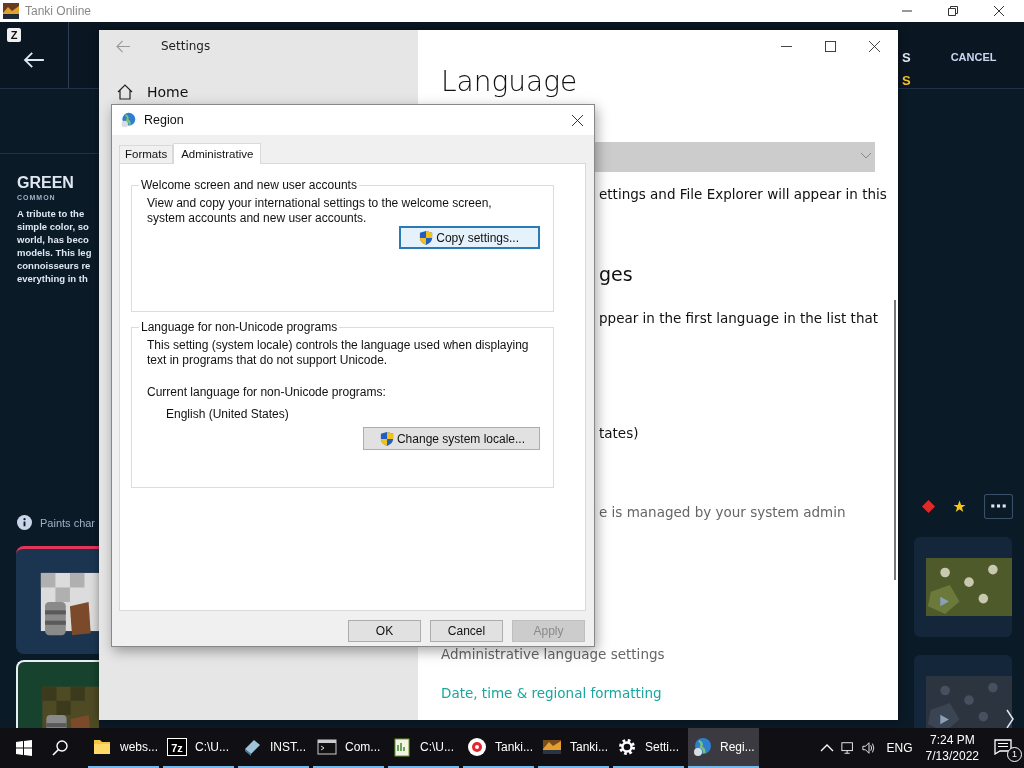 The height and width of the screenshot is (768, 1024). What do you see at coordinates (252, 747) in the screenshot?
I see `installer-icon` at bounding box center [252, 747].